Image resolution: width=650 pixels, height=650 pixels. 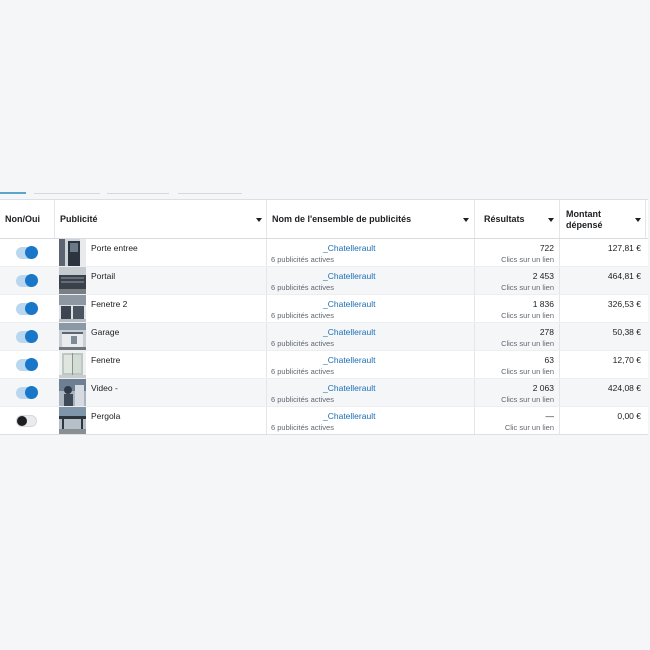 What do you see at coordinates (72, 392) in the screenshot?
I see `video-photo-thumbnail` at bounding box center [72, 392].